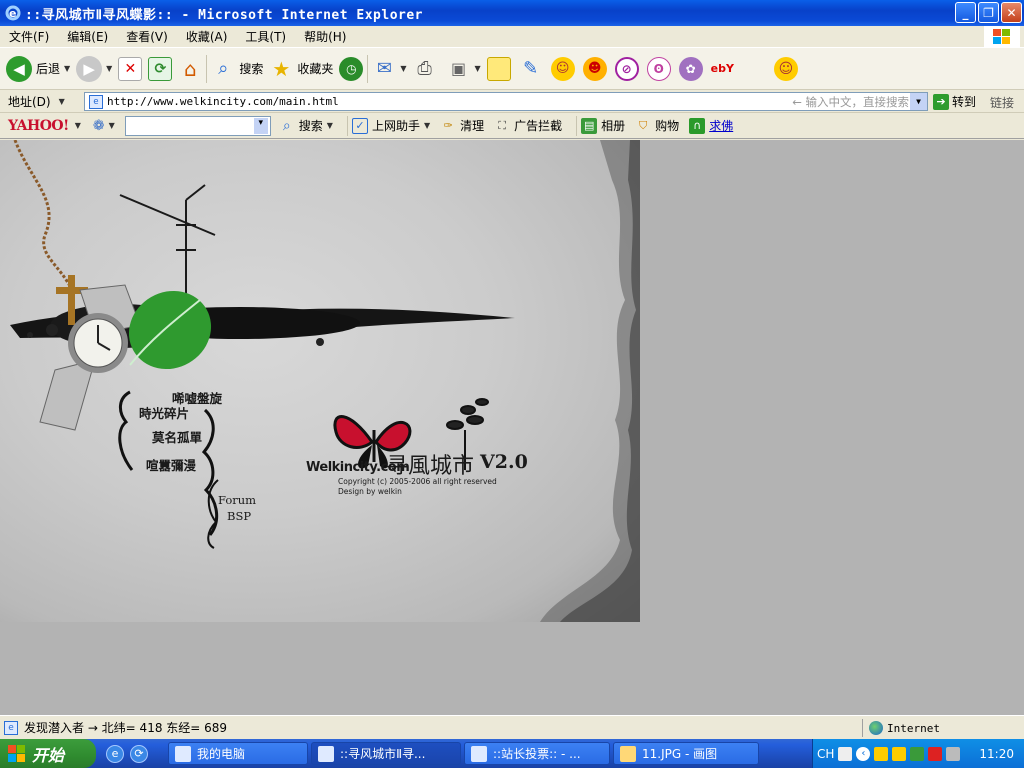  Describe the element at coordinates (112, 125) in the screenshot. I see `yahoo-flower-dropdown-icon: ▼` at that location.